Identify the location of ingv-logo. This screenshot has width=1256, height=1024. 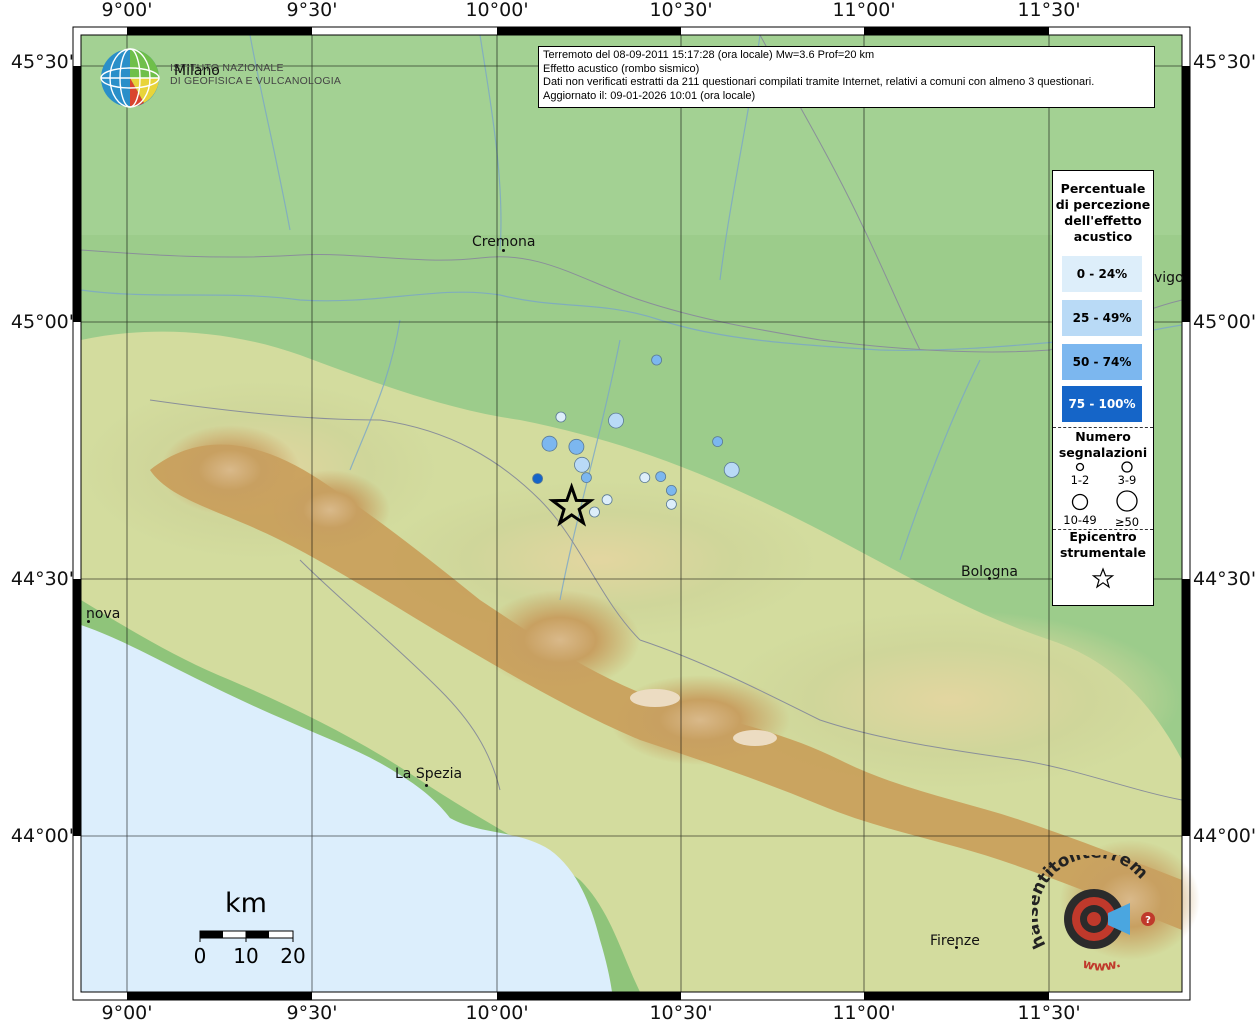
(130, 78).